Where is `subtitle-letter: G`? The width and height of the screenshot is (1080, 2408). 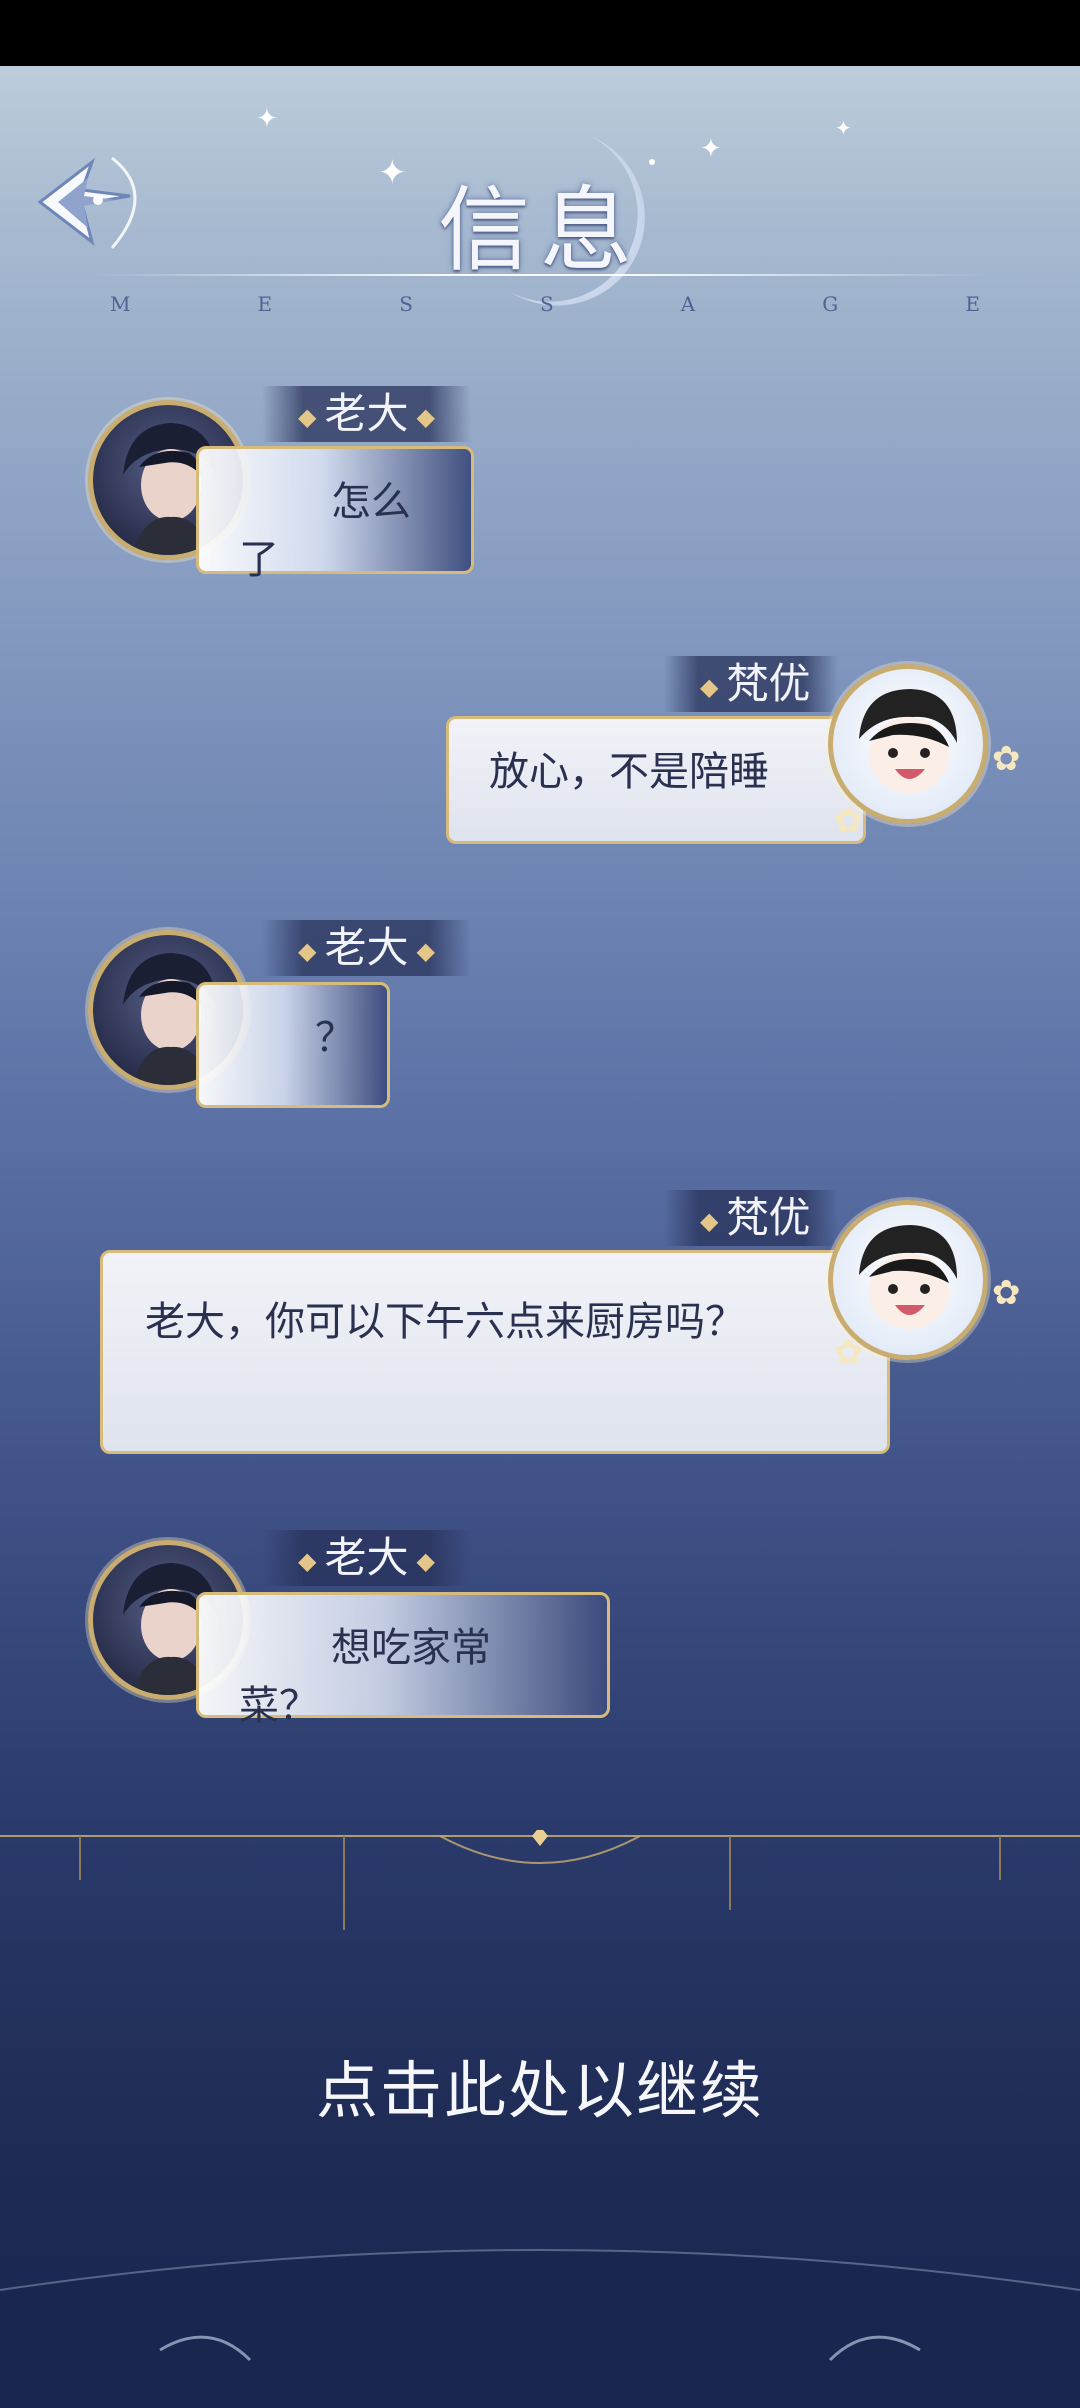 subtitle-letter: G is located at coordinates (830, 304).